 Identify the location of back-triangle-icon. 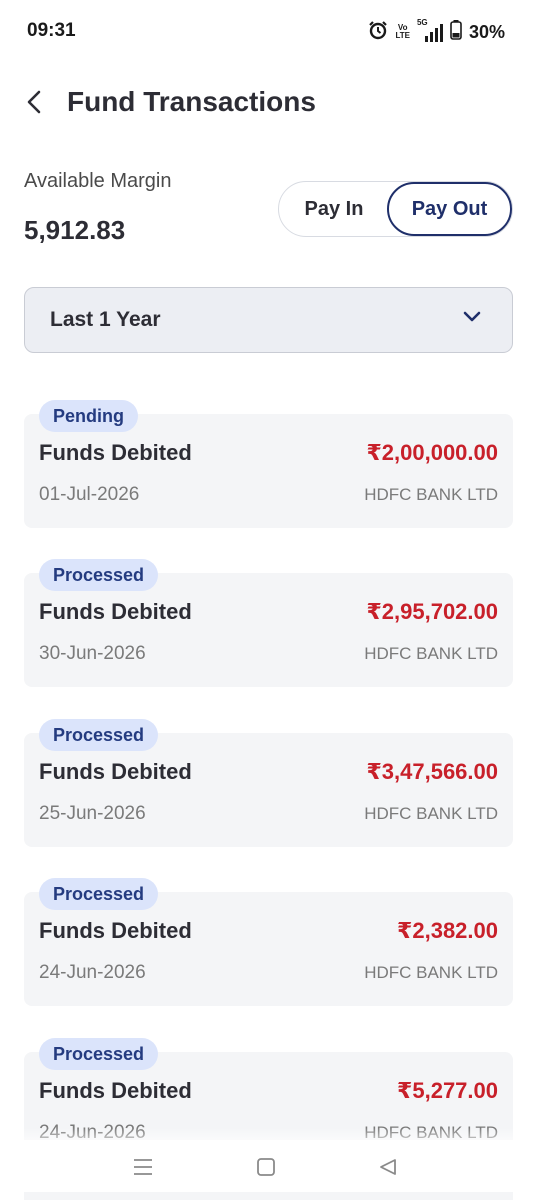
(388, 1169).